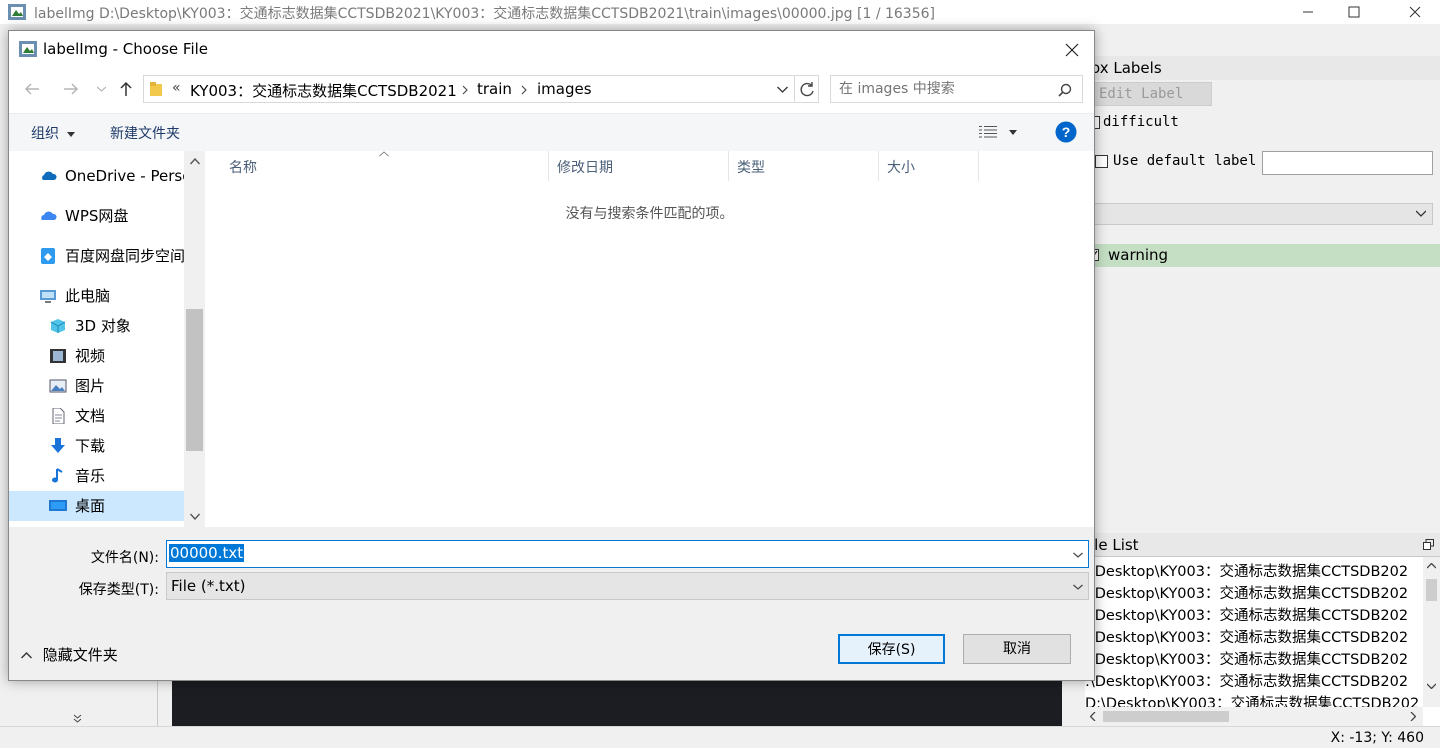 The image size is (1440, 748). What do you see at coordinates (1013, 132) in the screenshot?
I see `view-dropdown-icon` at bounding box center [1013, 132].